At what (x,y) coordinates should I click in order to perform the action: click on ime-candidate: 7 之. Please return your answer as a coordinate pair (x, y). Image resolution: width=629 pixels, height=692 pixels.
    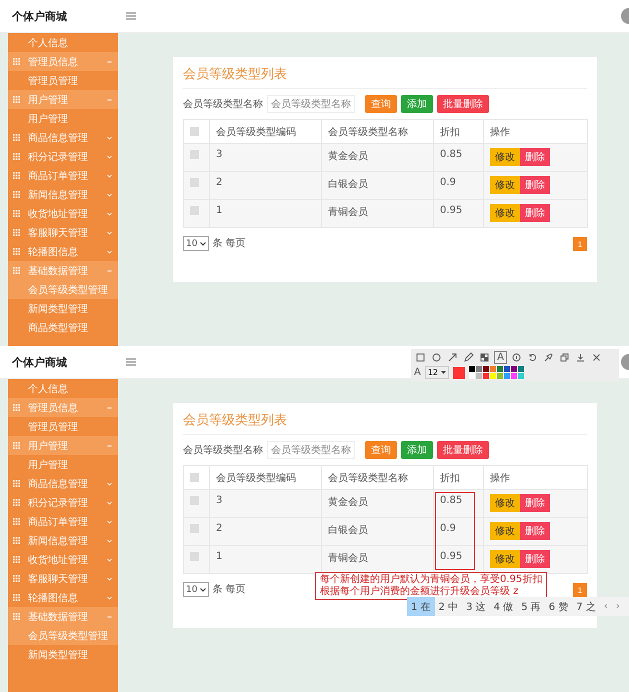
    Looking at the image, I should click on (586, 606).